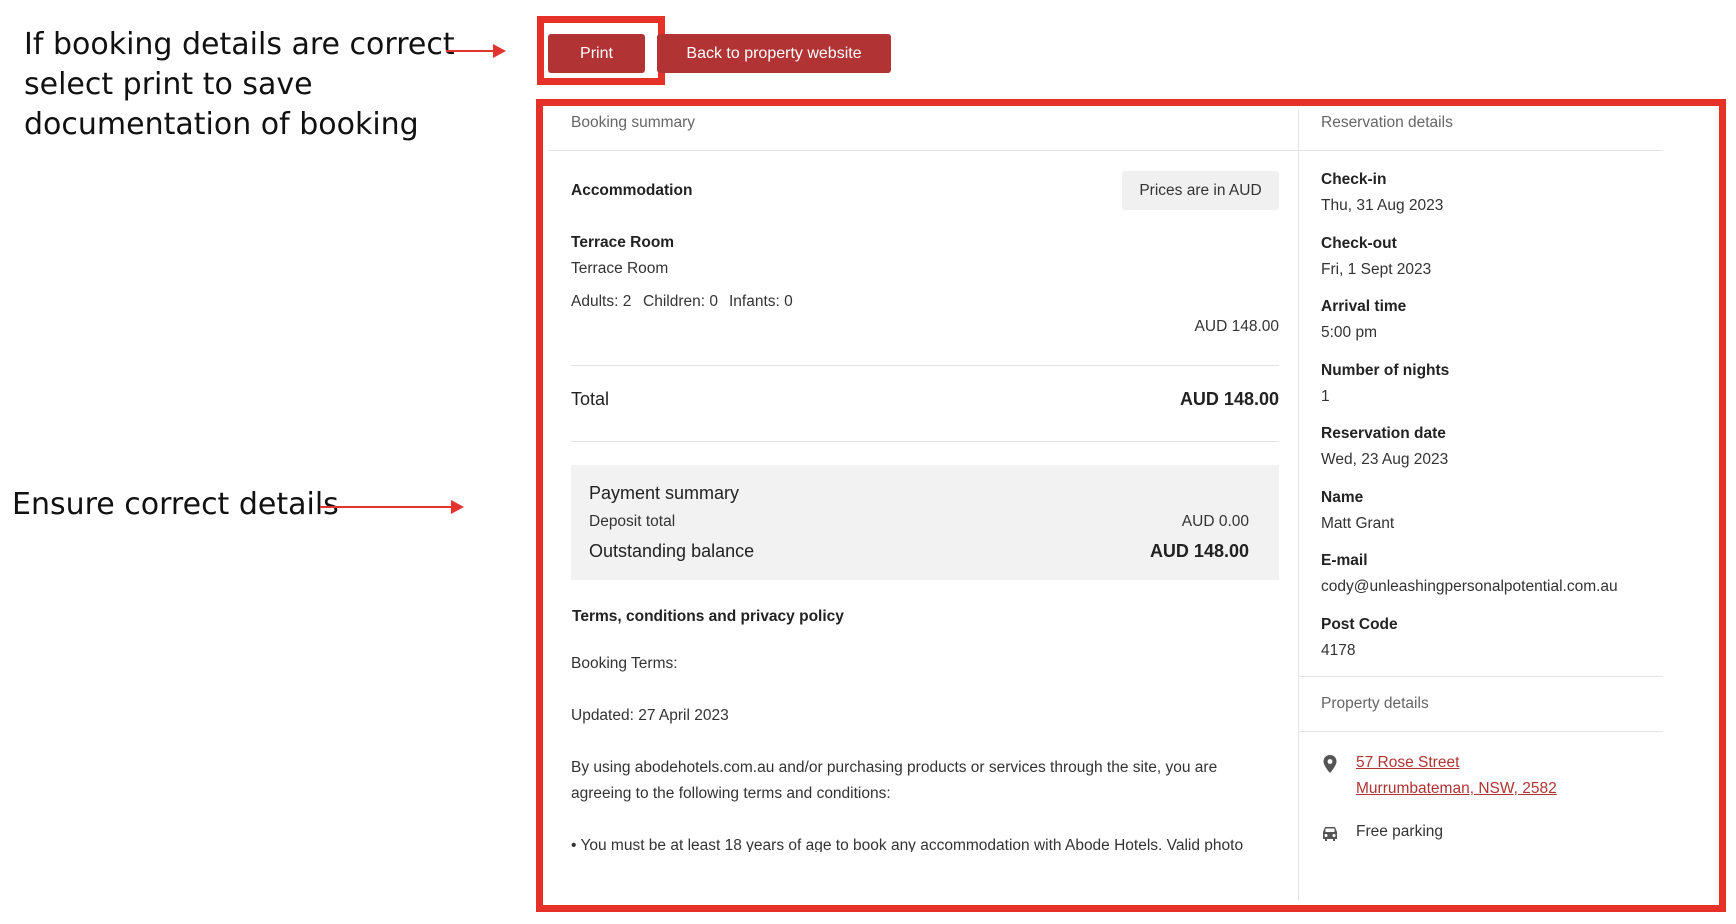 This screenshot has width=1736, height=924. I want to click on annotation-arrow-details, so click(392, 507).